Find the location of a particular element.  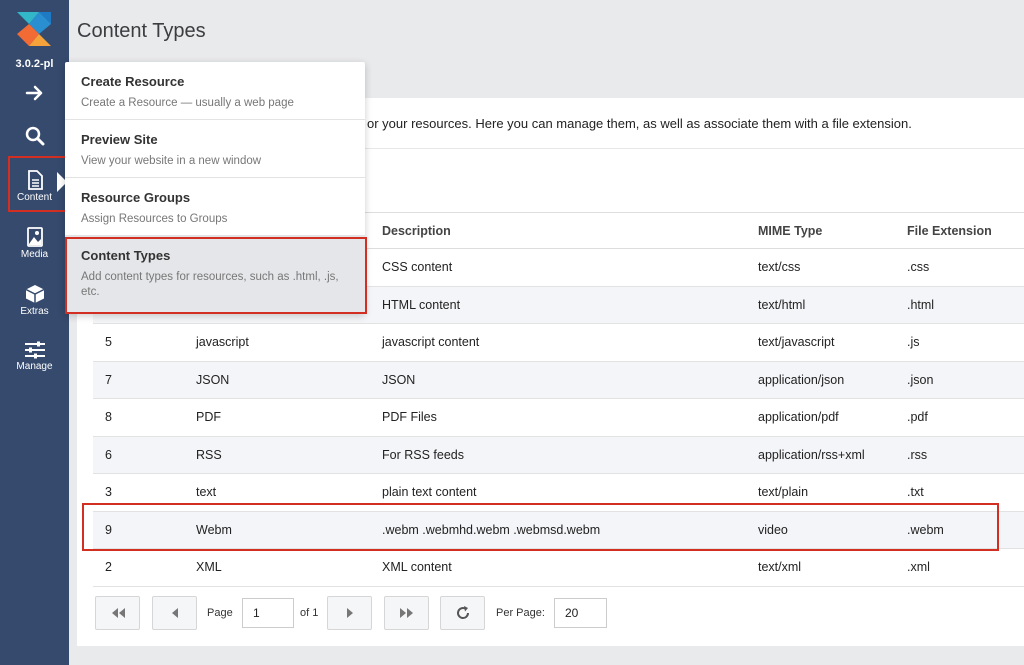

menu-item-title: Create Resource is located at coordinates (133, 81).